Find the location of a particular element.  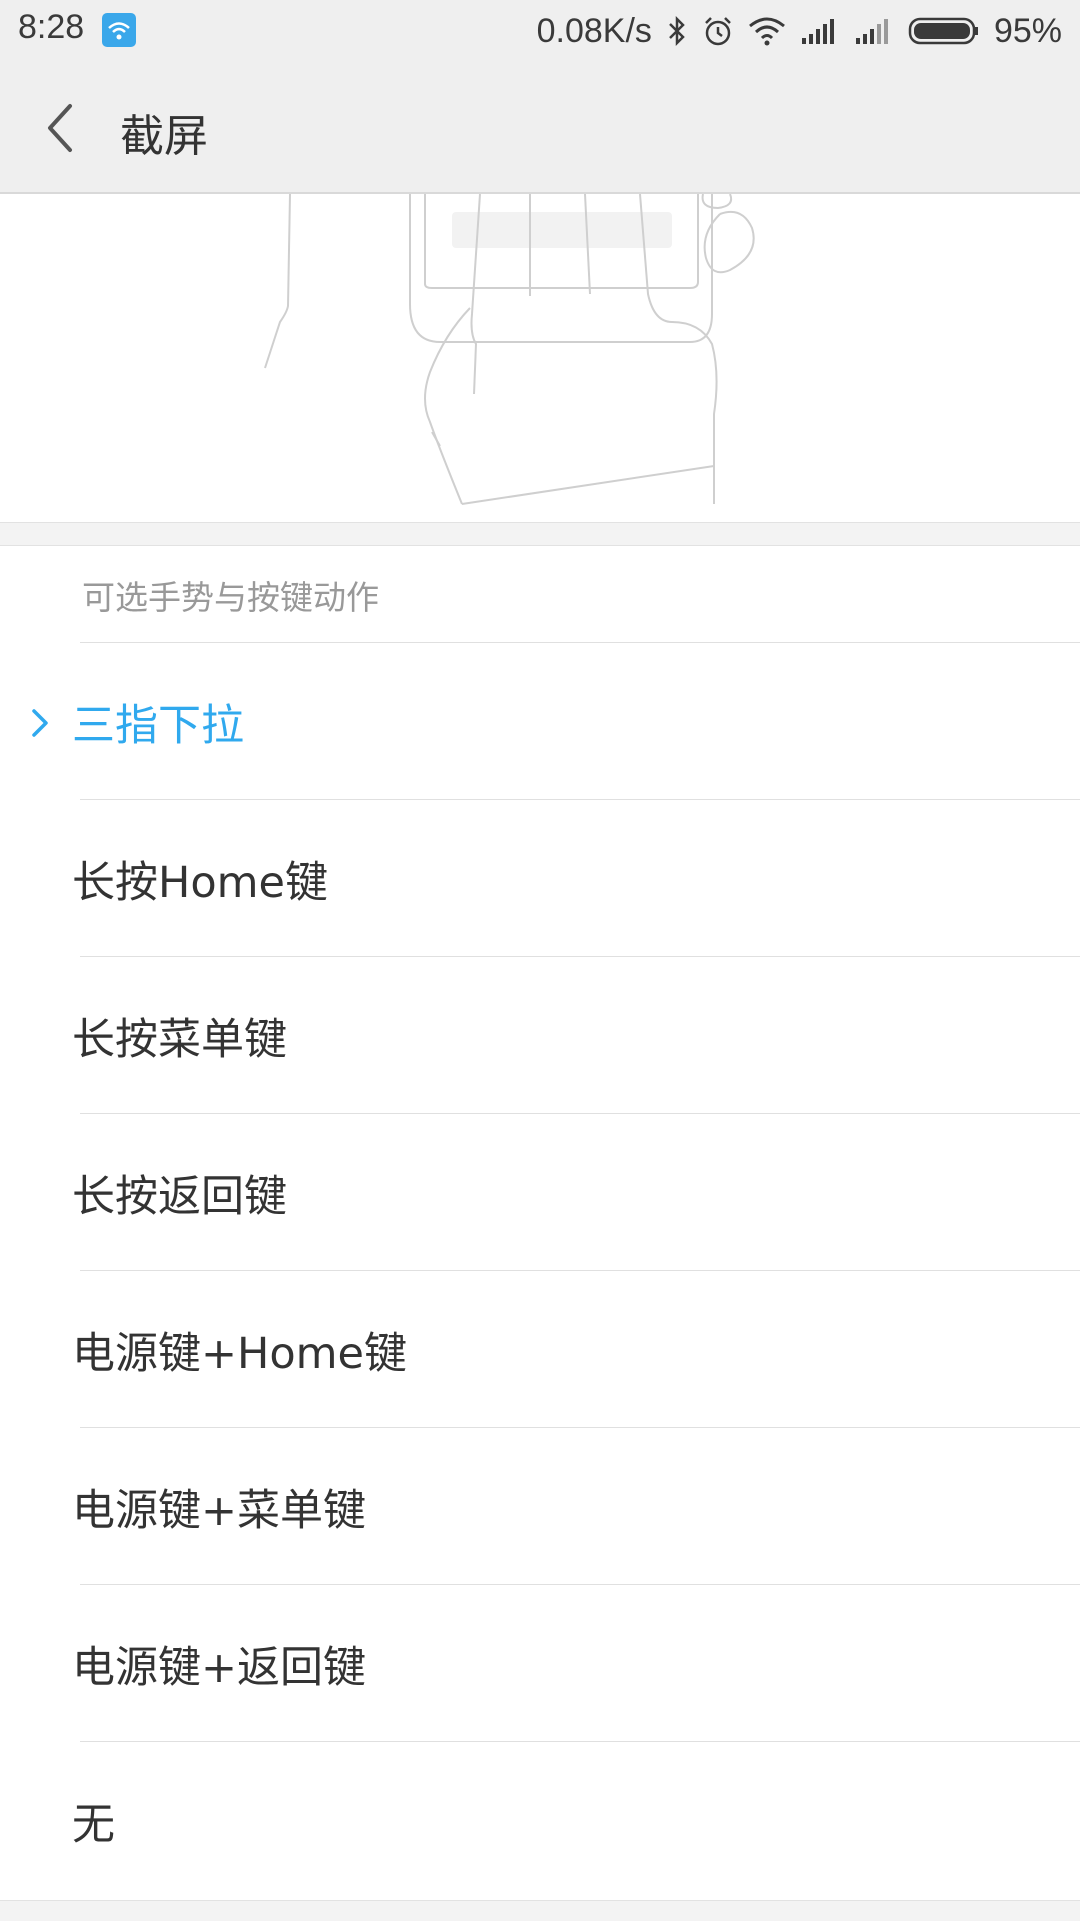

section-gap is located at coordinates (540, 534).